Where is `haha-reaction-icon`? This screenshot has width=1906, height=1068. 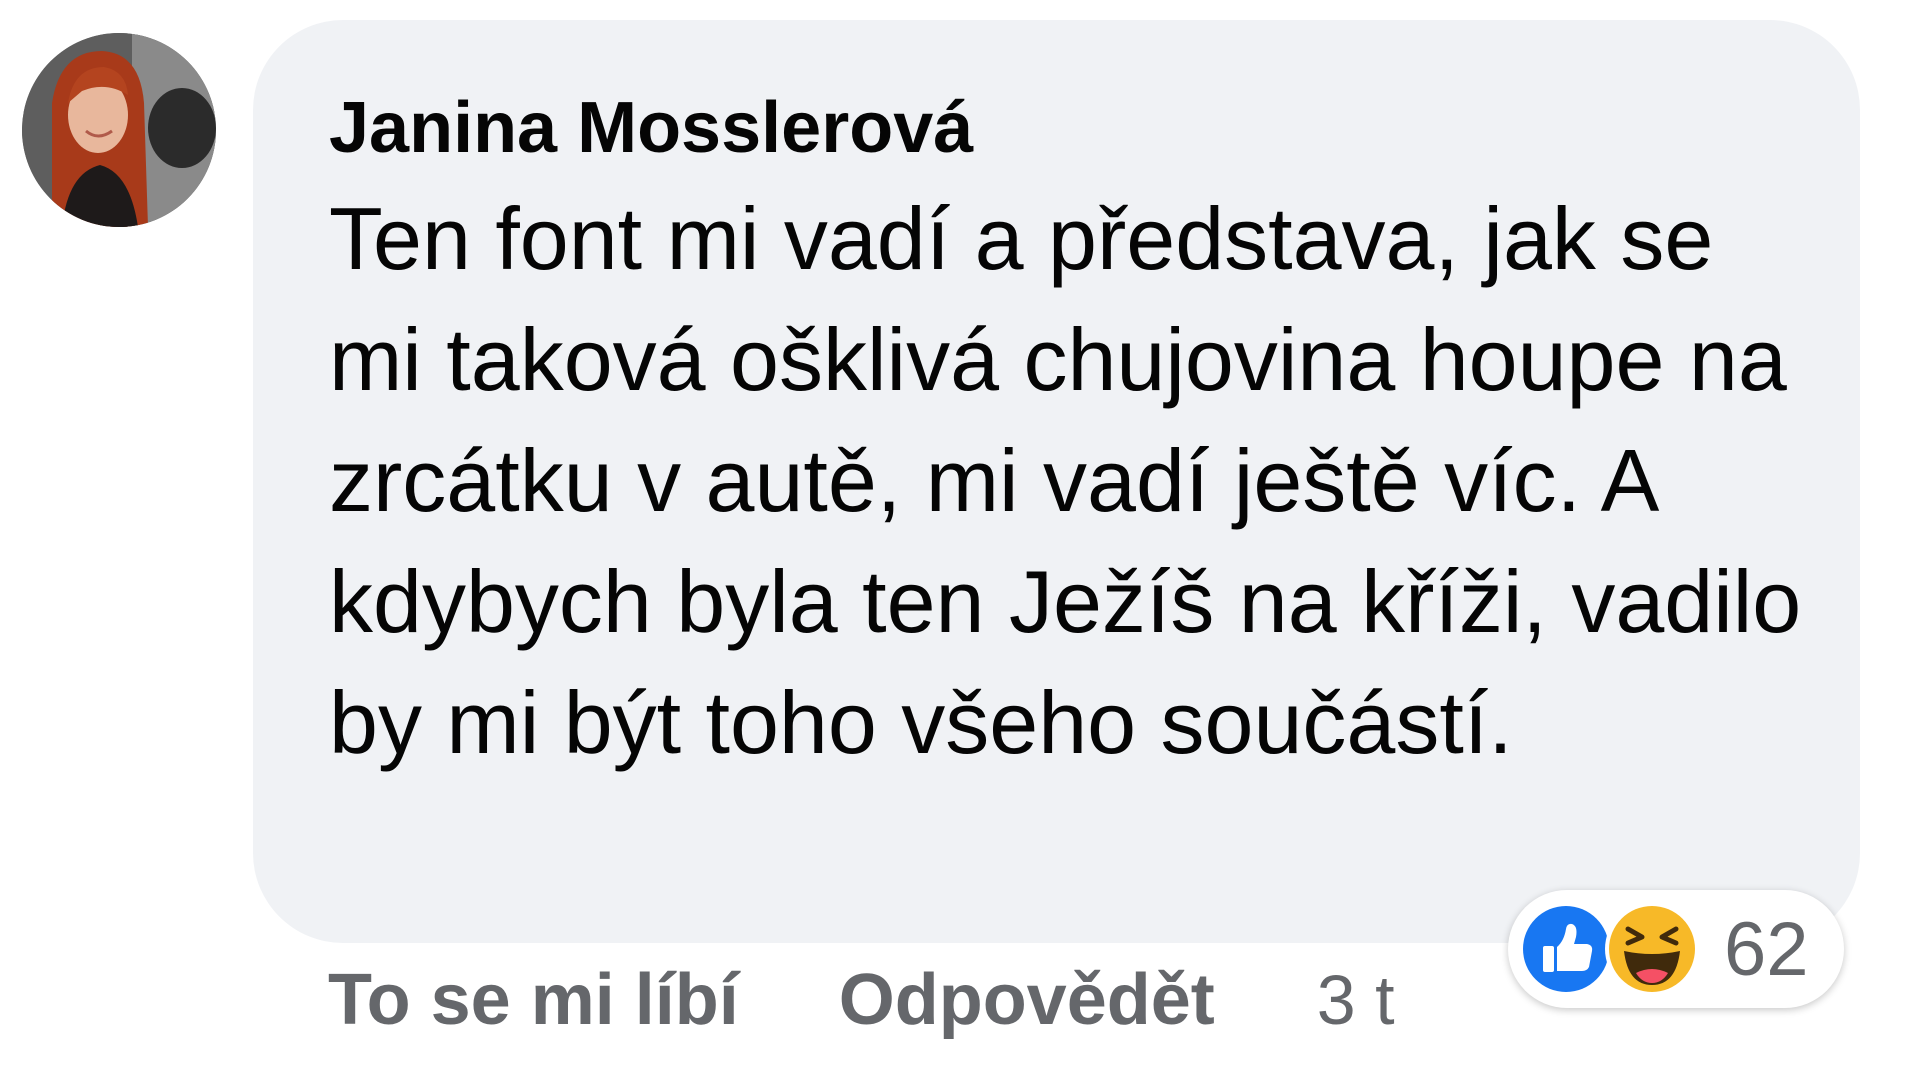
haha-reaction-icon is located at coordinates (1652, 949).